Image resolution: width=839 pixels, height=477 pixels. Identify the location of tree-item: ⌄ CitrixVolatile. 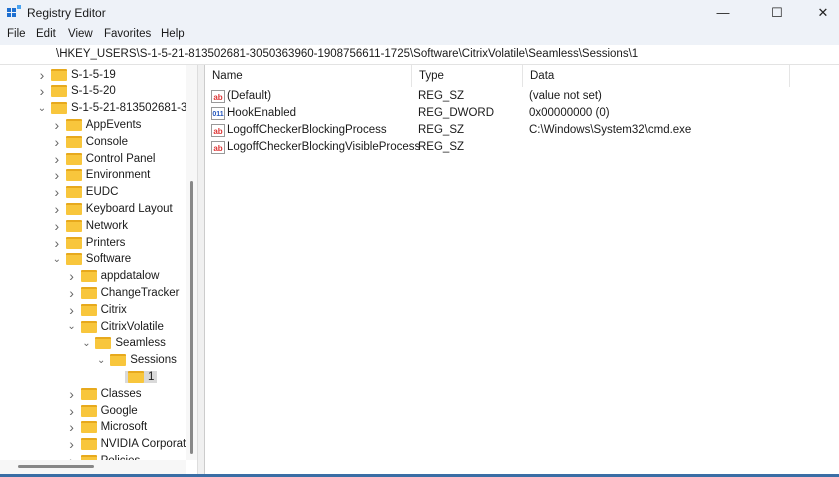
(115, 326).